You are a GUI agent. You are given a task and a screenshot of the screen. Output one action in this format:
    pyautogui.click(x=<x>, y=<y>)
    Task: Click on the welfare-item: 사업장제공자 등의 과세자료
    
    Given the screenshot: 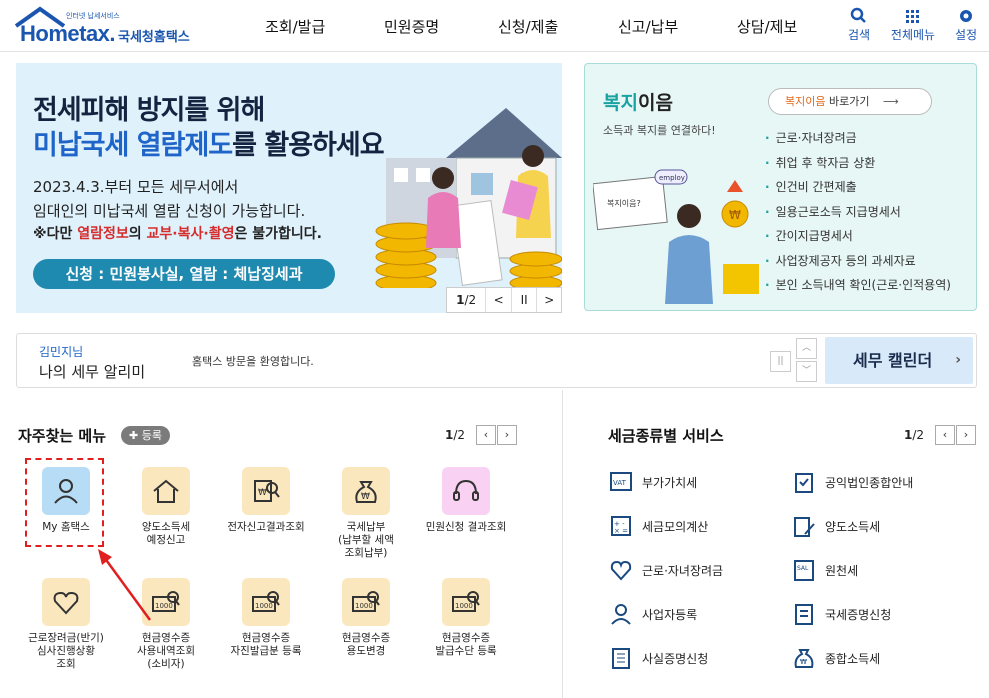 What is the action you would take?
    pyautogui.click(x=858, y=261)
    